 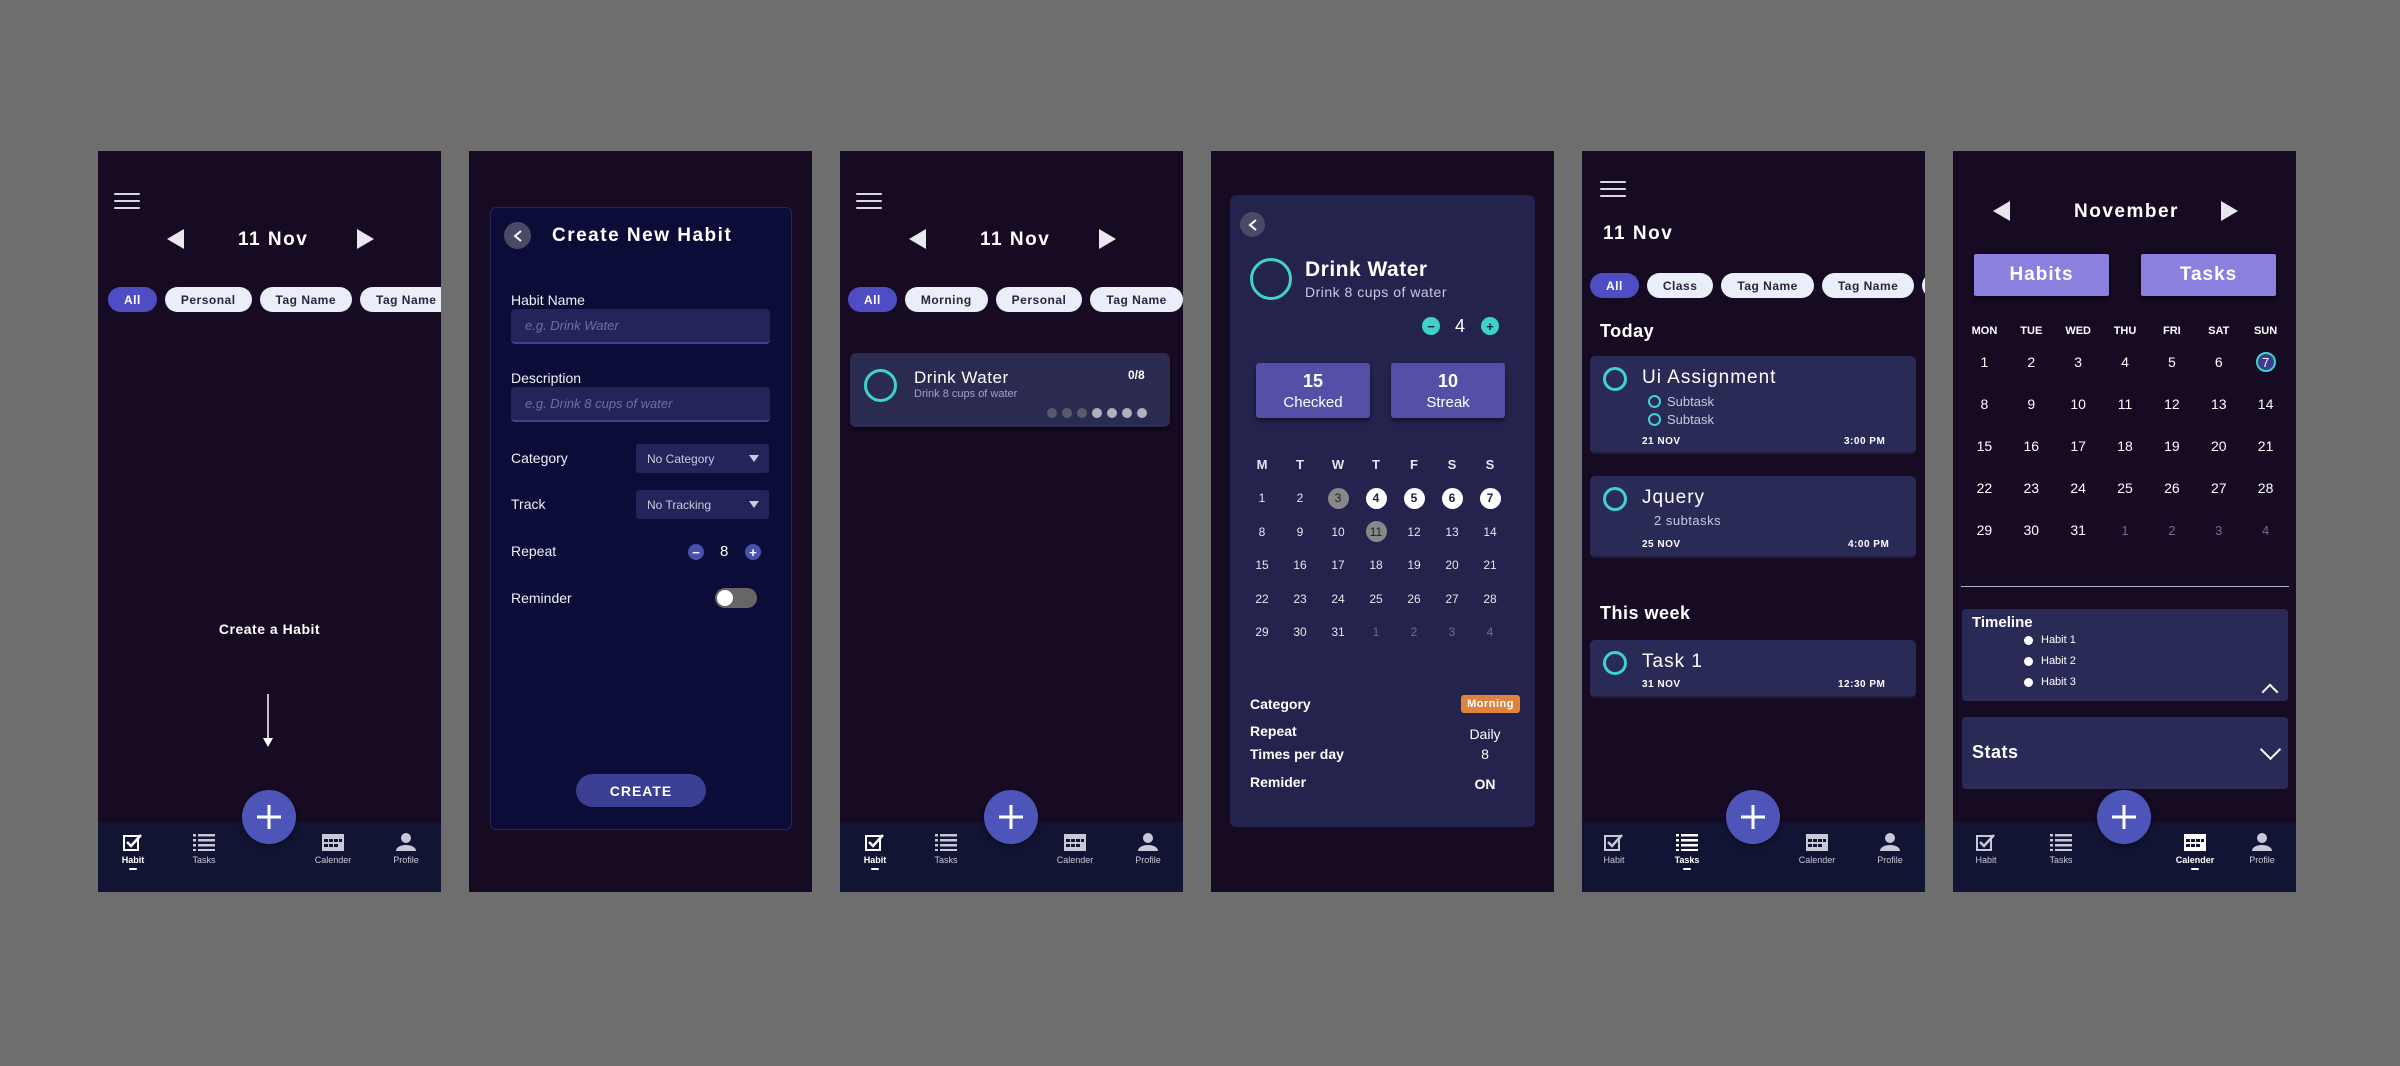 I want to click on chevron-down-icon, so click(x=2270, y=749).